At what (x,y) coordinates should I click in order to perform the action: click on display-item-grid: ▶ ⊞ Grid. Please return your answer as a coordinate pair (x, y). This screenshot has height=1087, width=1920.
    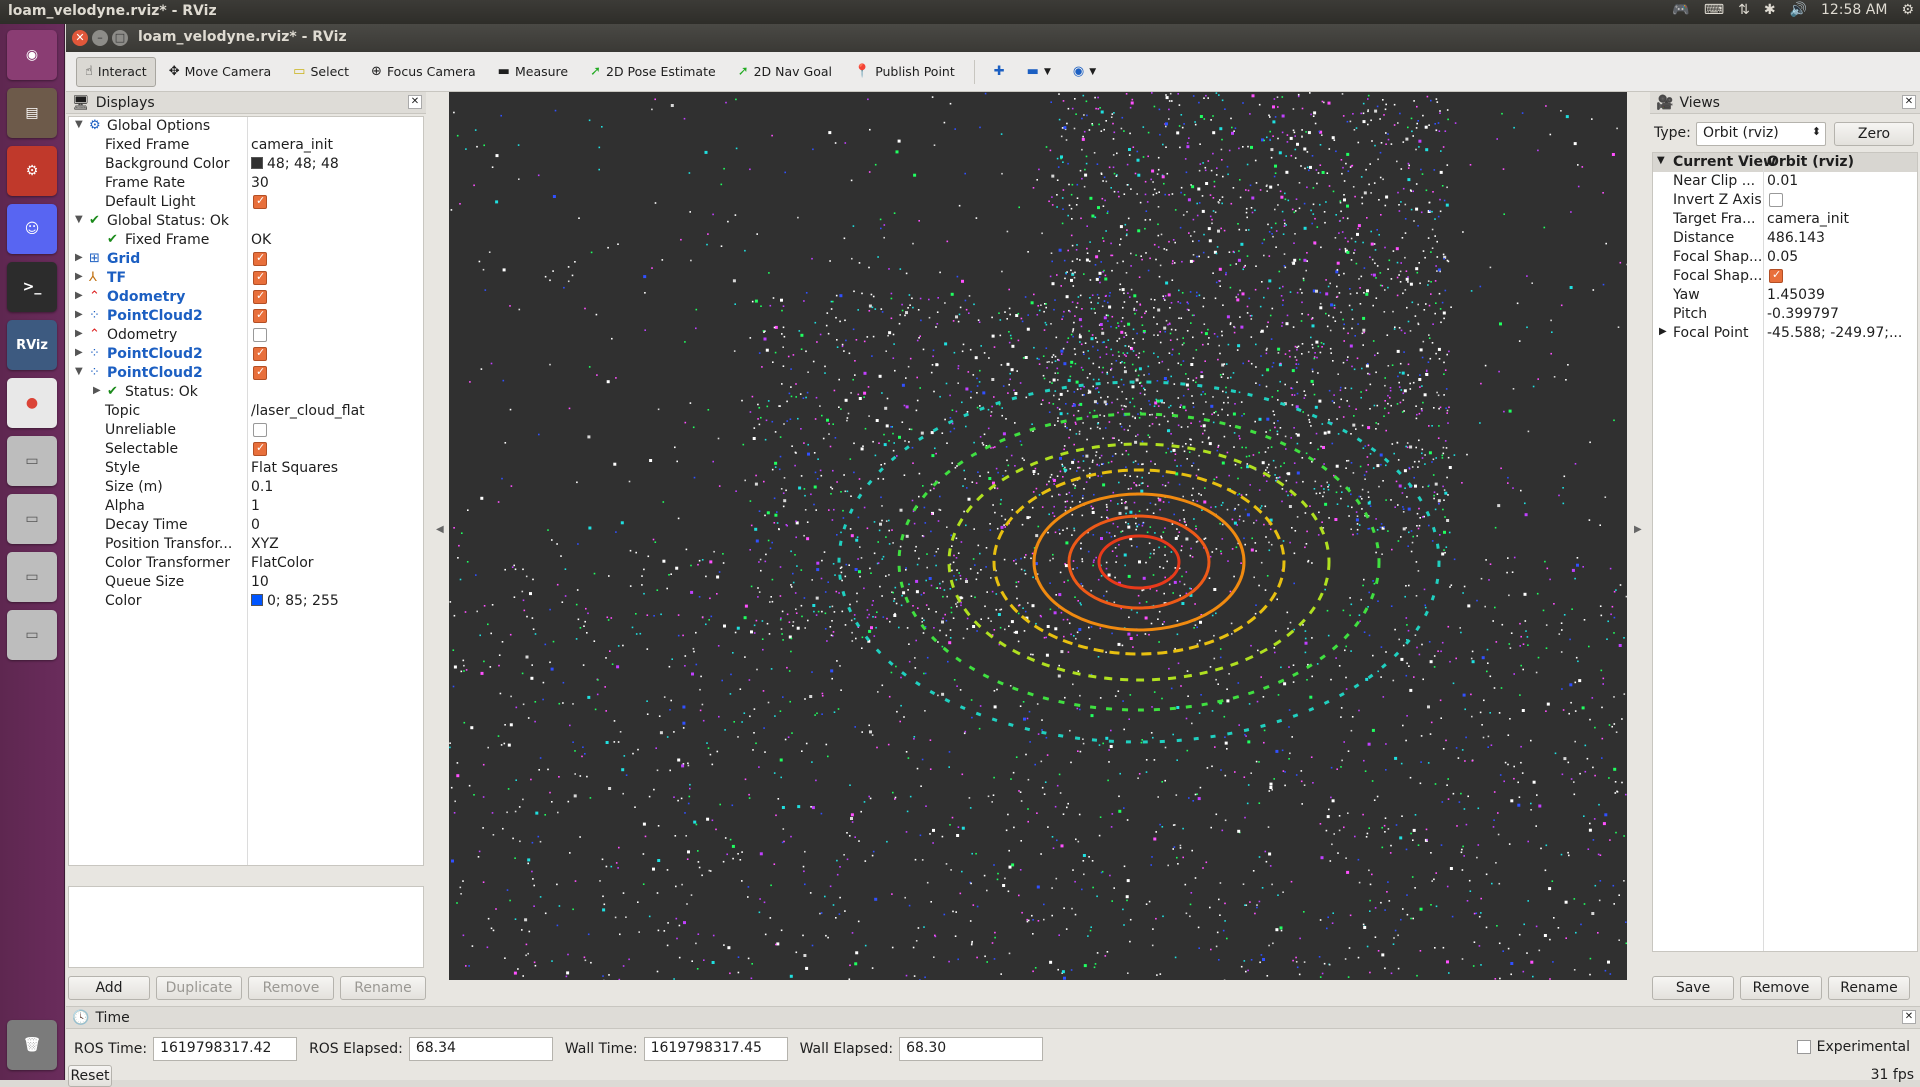
    Looking at the image, I should click on (246, 259).